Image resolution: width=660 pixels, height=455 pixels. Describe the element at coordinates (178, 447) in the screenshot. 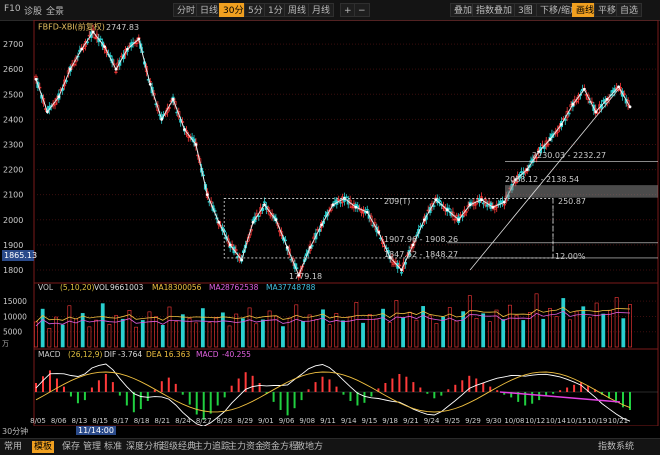

I see `tab-classic: 超级经典` at that location.